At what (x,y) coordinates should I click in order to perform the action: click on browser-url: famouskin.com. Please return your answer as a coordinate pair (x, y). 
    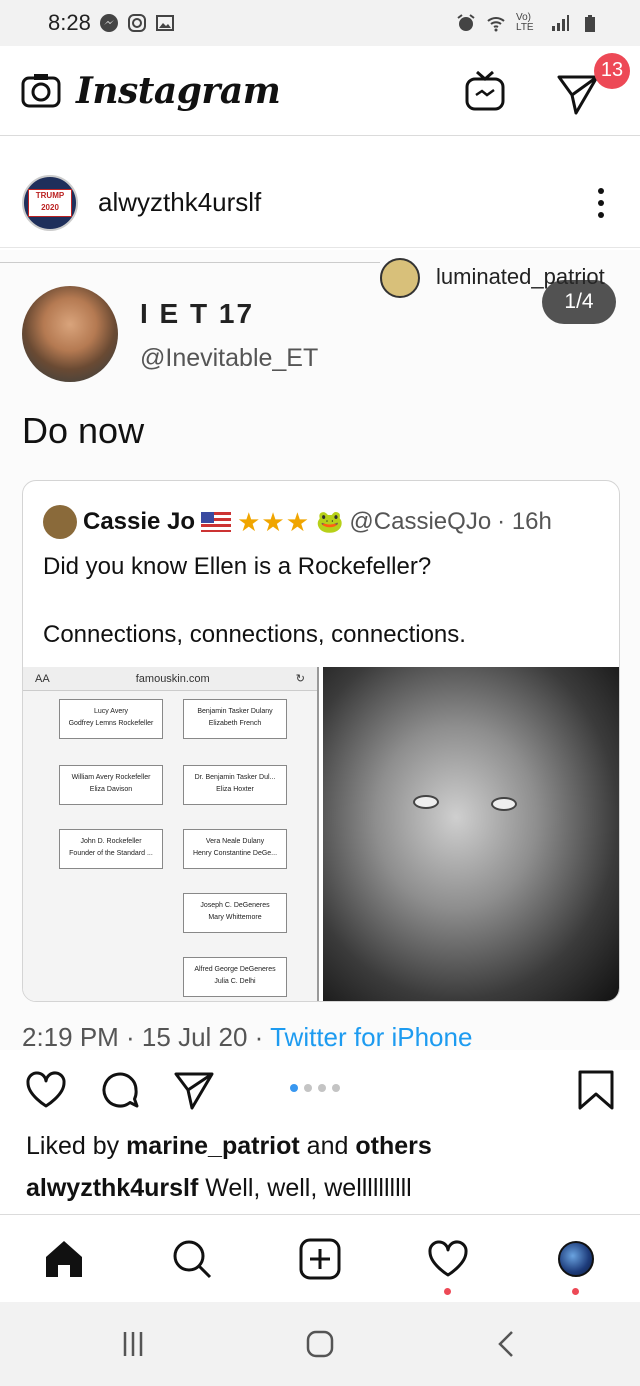
    Looking at the image, I should click on (172, 678).